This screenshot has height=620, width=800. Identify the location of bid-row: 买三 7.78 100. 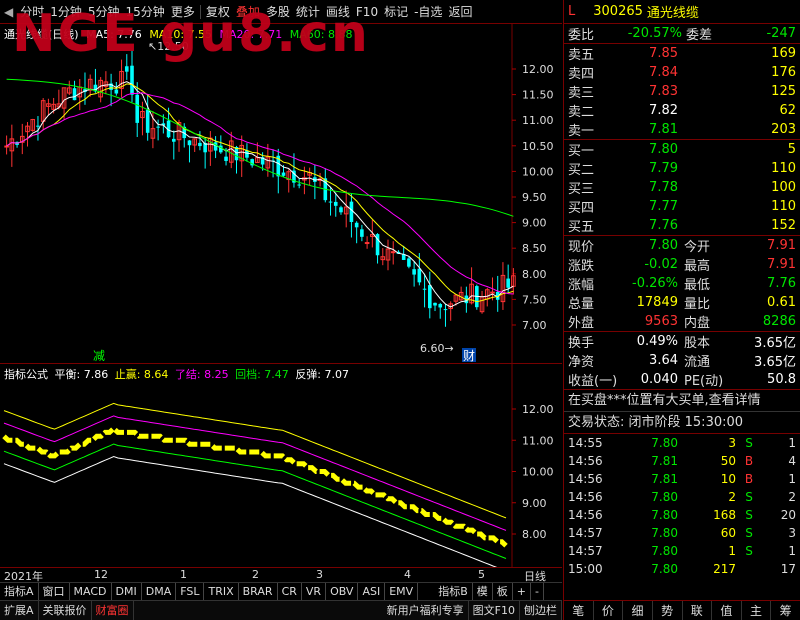
(682, 187).